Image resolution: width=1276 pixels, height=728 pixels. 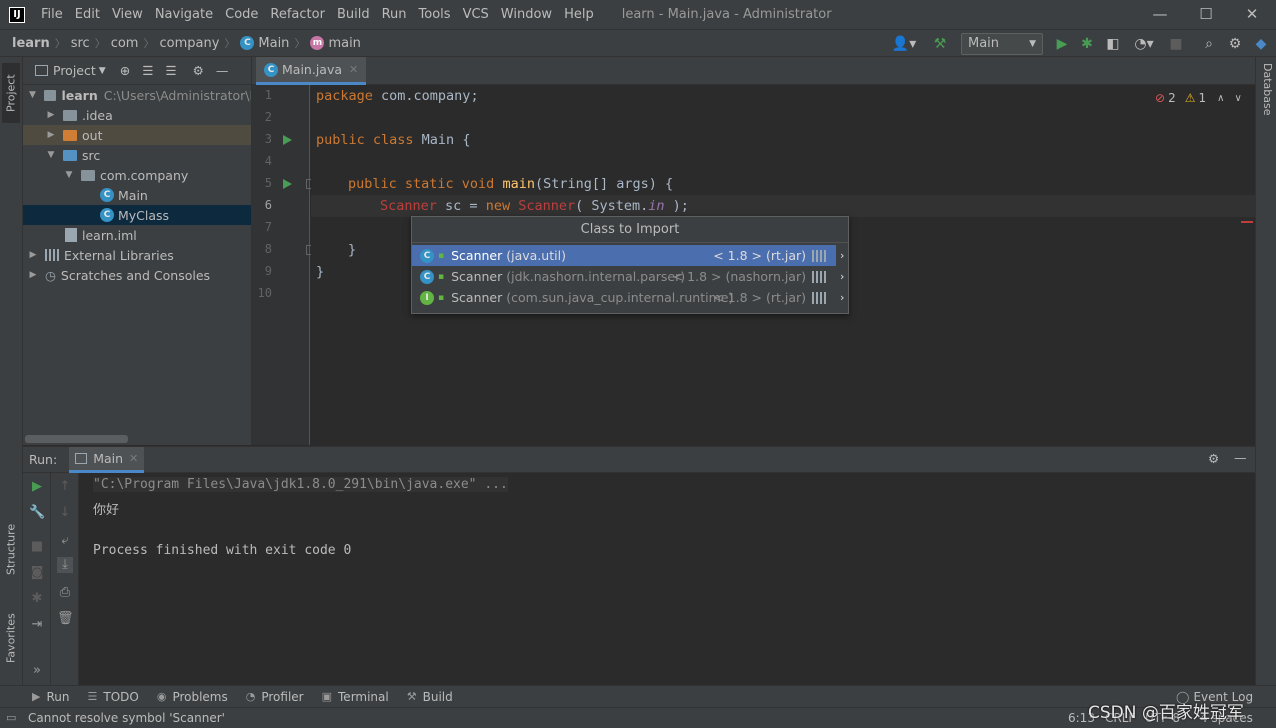 I want to click on menu-file: File, so click(x=52, y=14).